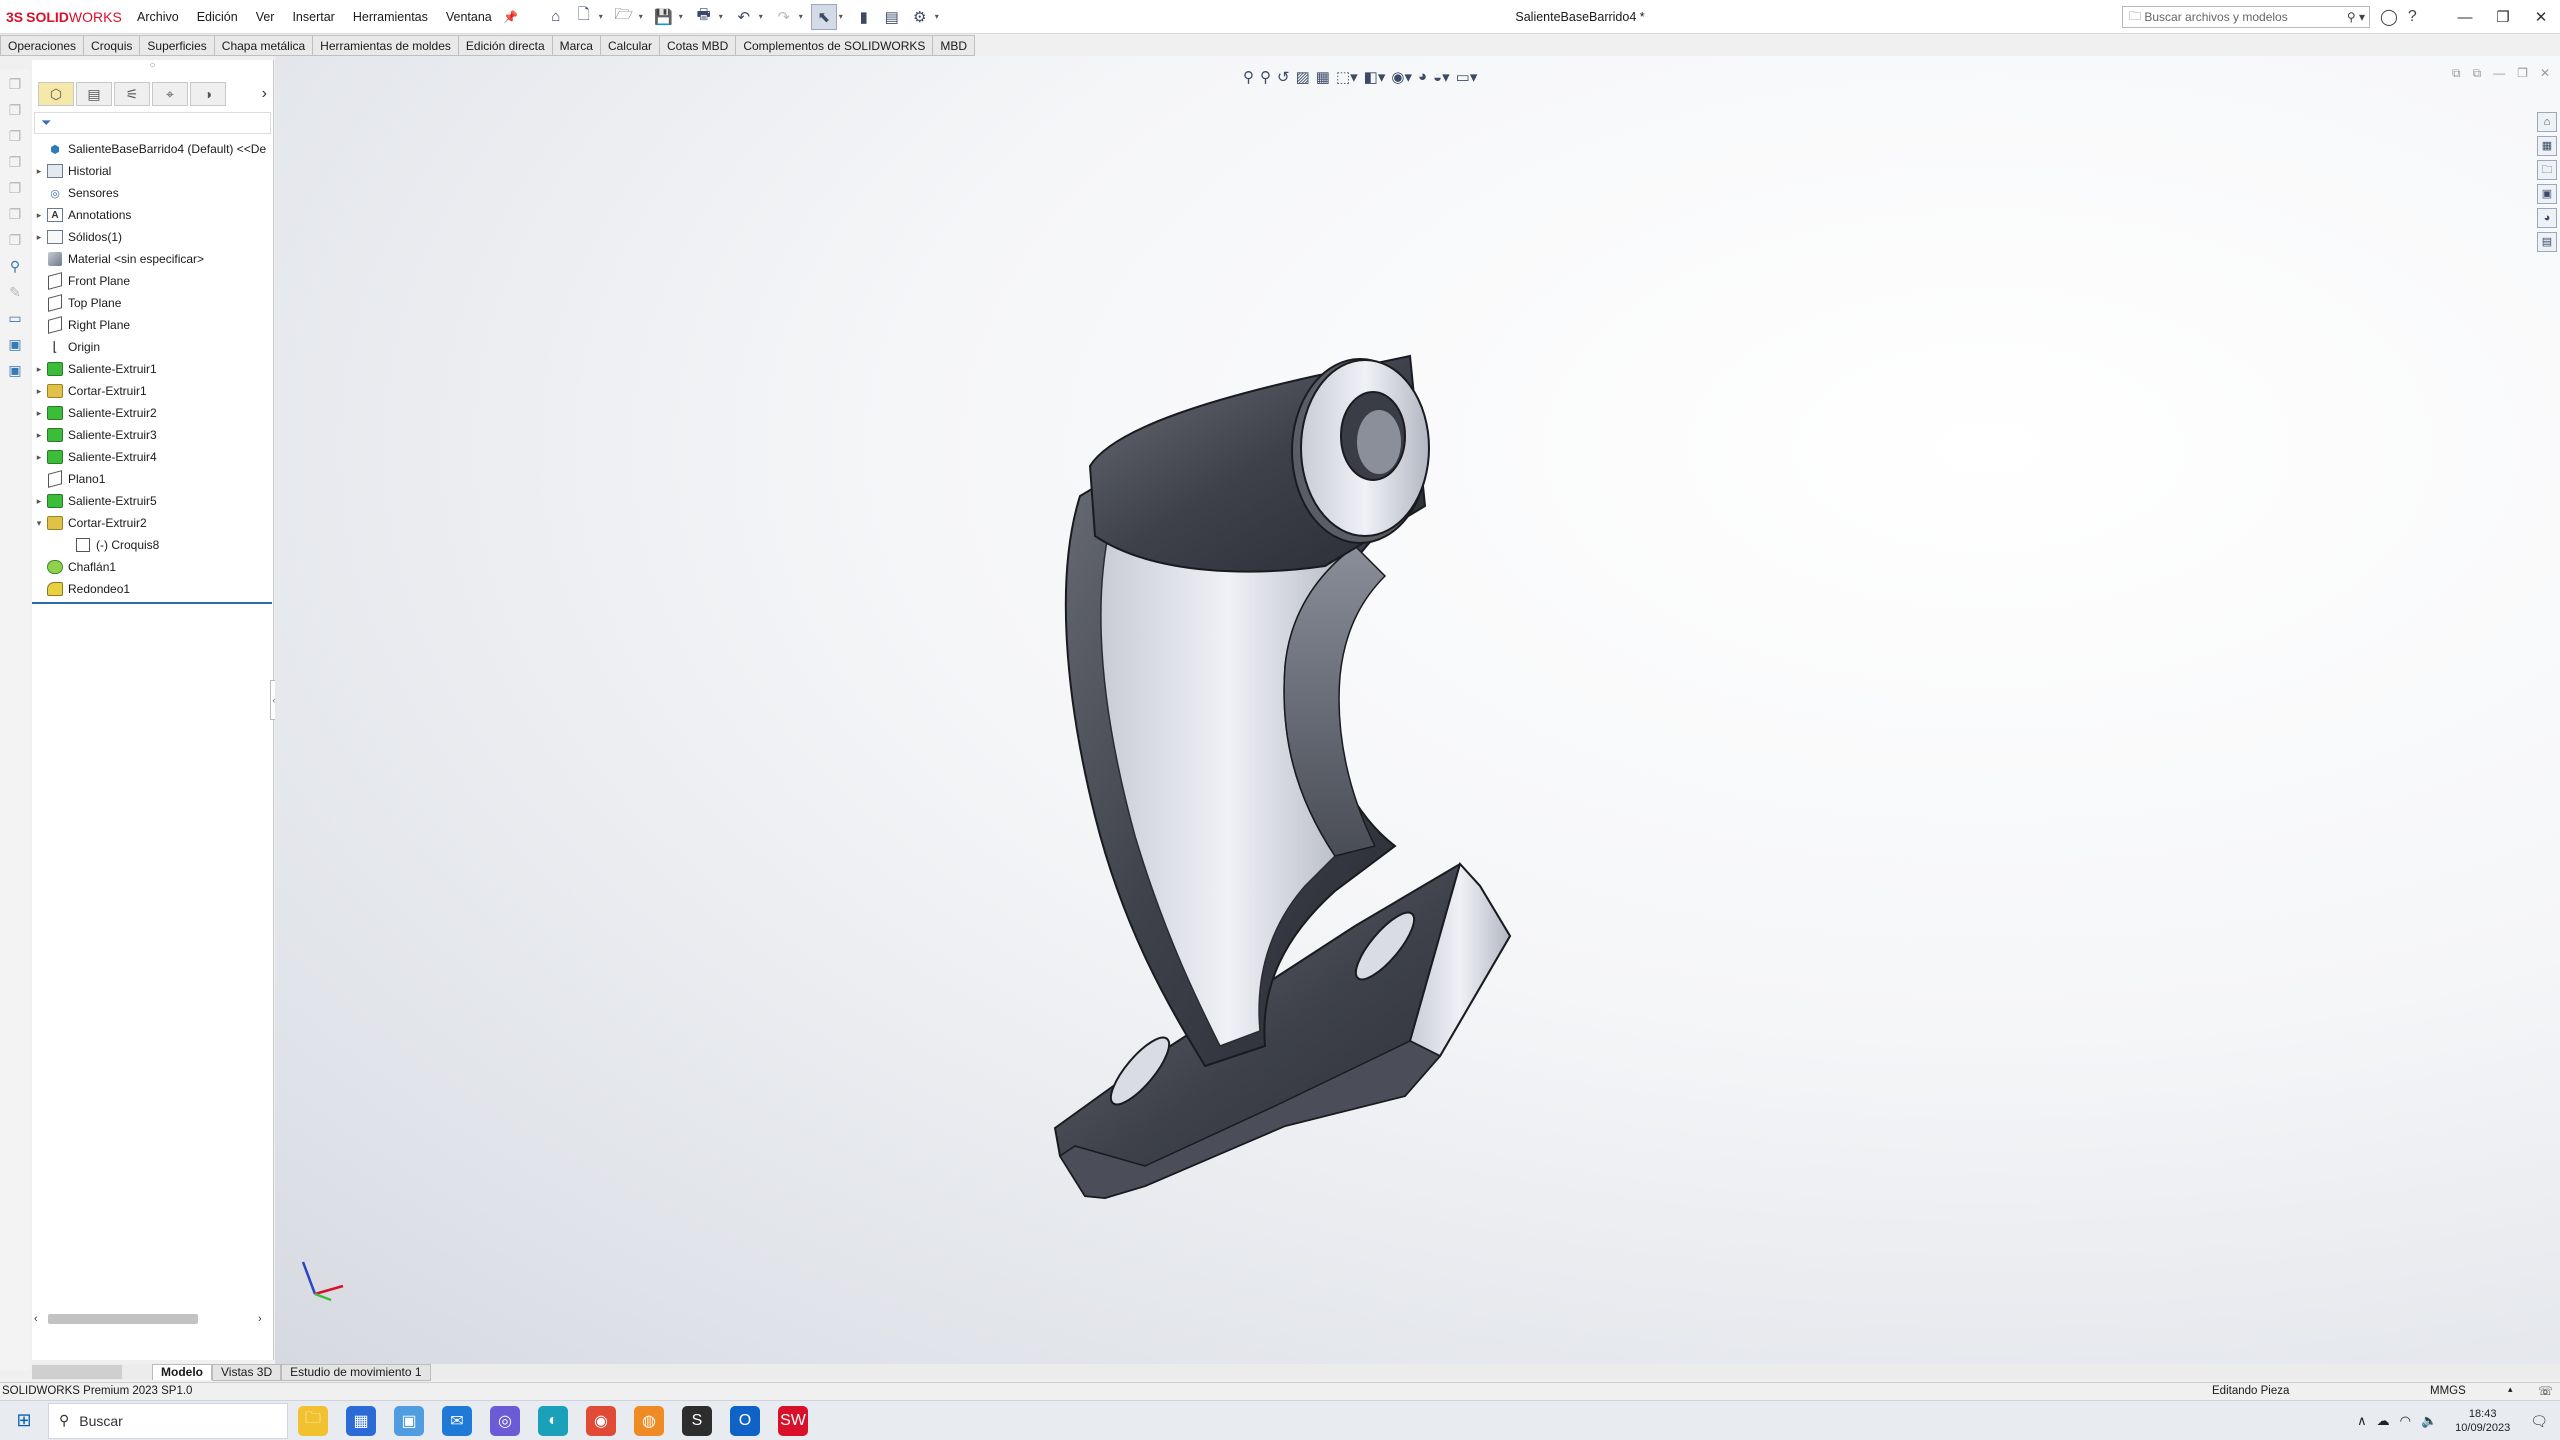 Image resolution: width=2560 pixels, height=1440 pixels. I want to click on redo-icon: ↷, so click(784, 17).